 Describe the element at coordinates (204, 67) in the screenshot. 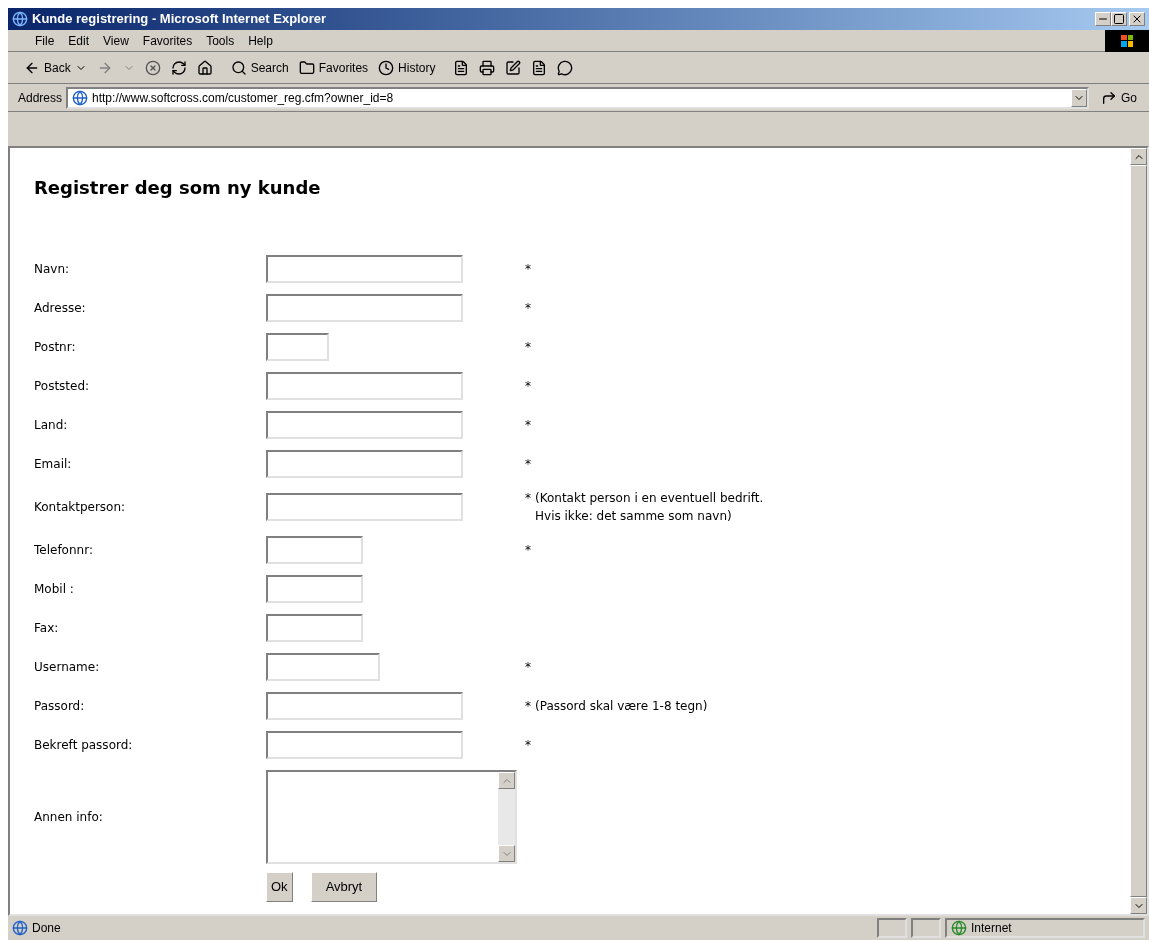

I see `home-icon` at that location.